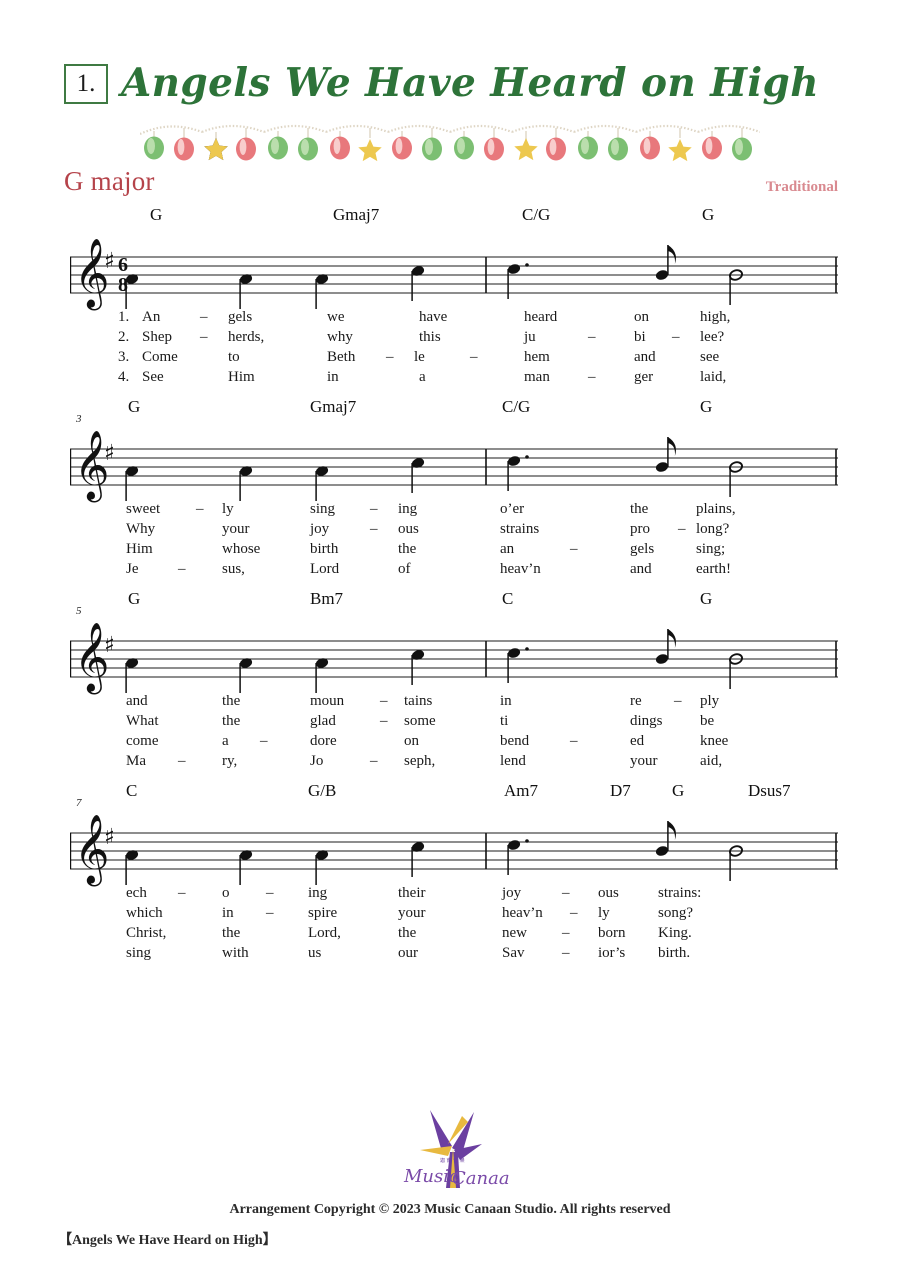 Image resolution: width=900 pixels, height=1274 pixels. What do you see at coordinates (450, 703) in the screenshot?
I see `lyric-line: and the moun – tains in re – ply` at bounding box center [450, 703].